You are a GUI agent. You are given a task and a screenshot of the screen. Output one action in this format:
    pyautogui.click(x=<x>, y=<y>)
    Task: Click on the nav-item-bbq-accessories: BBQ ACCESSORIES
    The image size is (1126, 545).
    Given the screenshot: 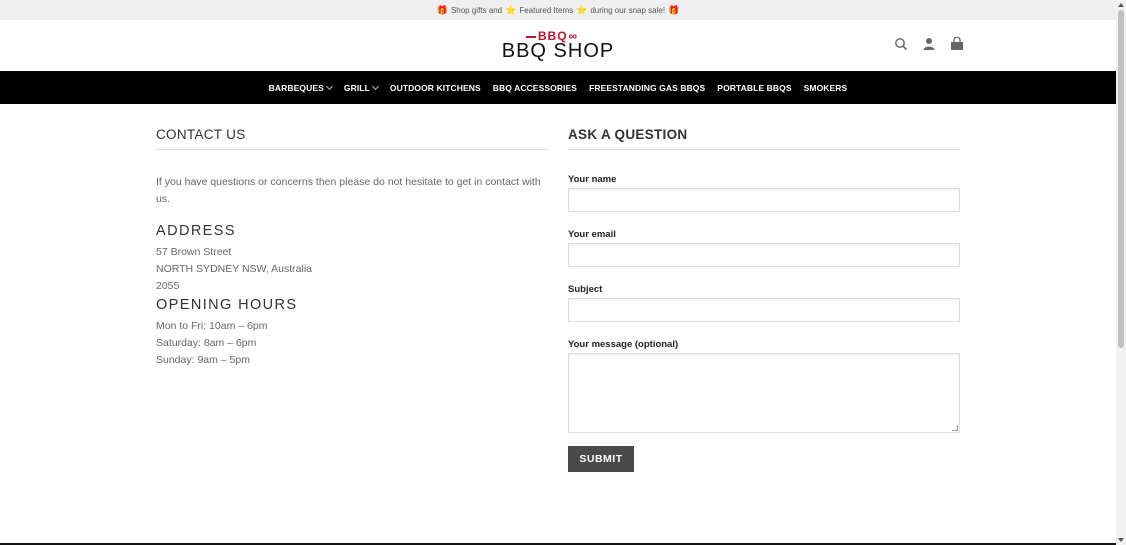 What is the action you would take?
    pyautogui.click(x=535, y=88)
    